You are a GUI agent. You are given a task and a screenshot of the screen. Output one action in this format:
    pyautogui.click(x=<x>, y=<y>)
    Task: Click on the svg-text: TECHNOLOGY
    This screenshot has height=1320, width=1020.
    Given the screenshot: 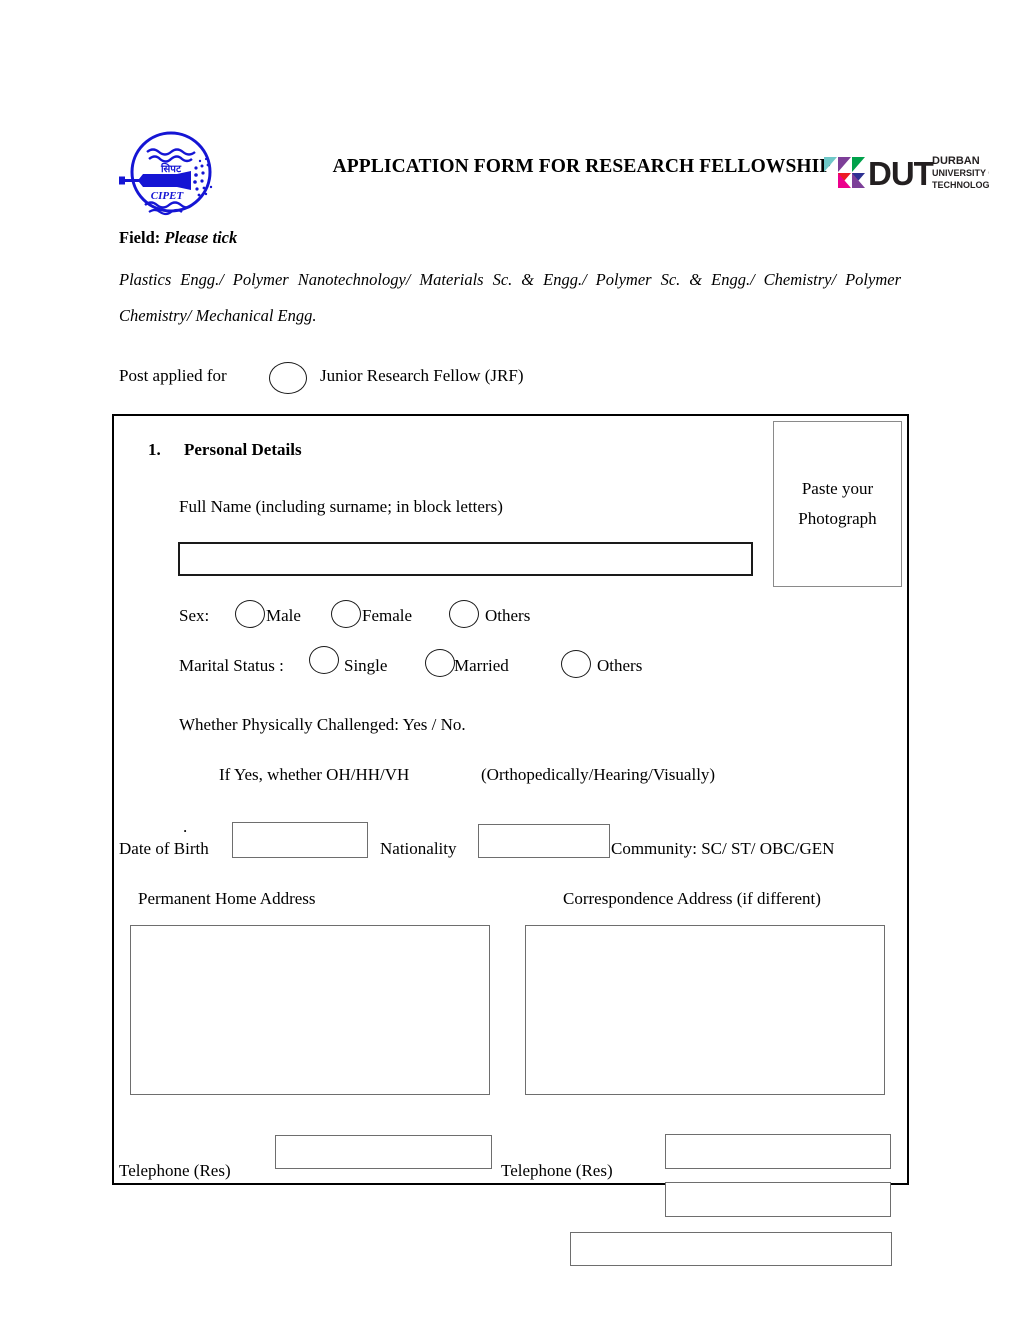 What is the action you would take?
    pyautogui.click(x=960, y=185)
    